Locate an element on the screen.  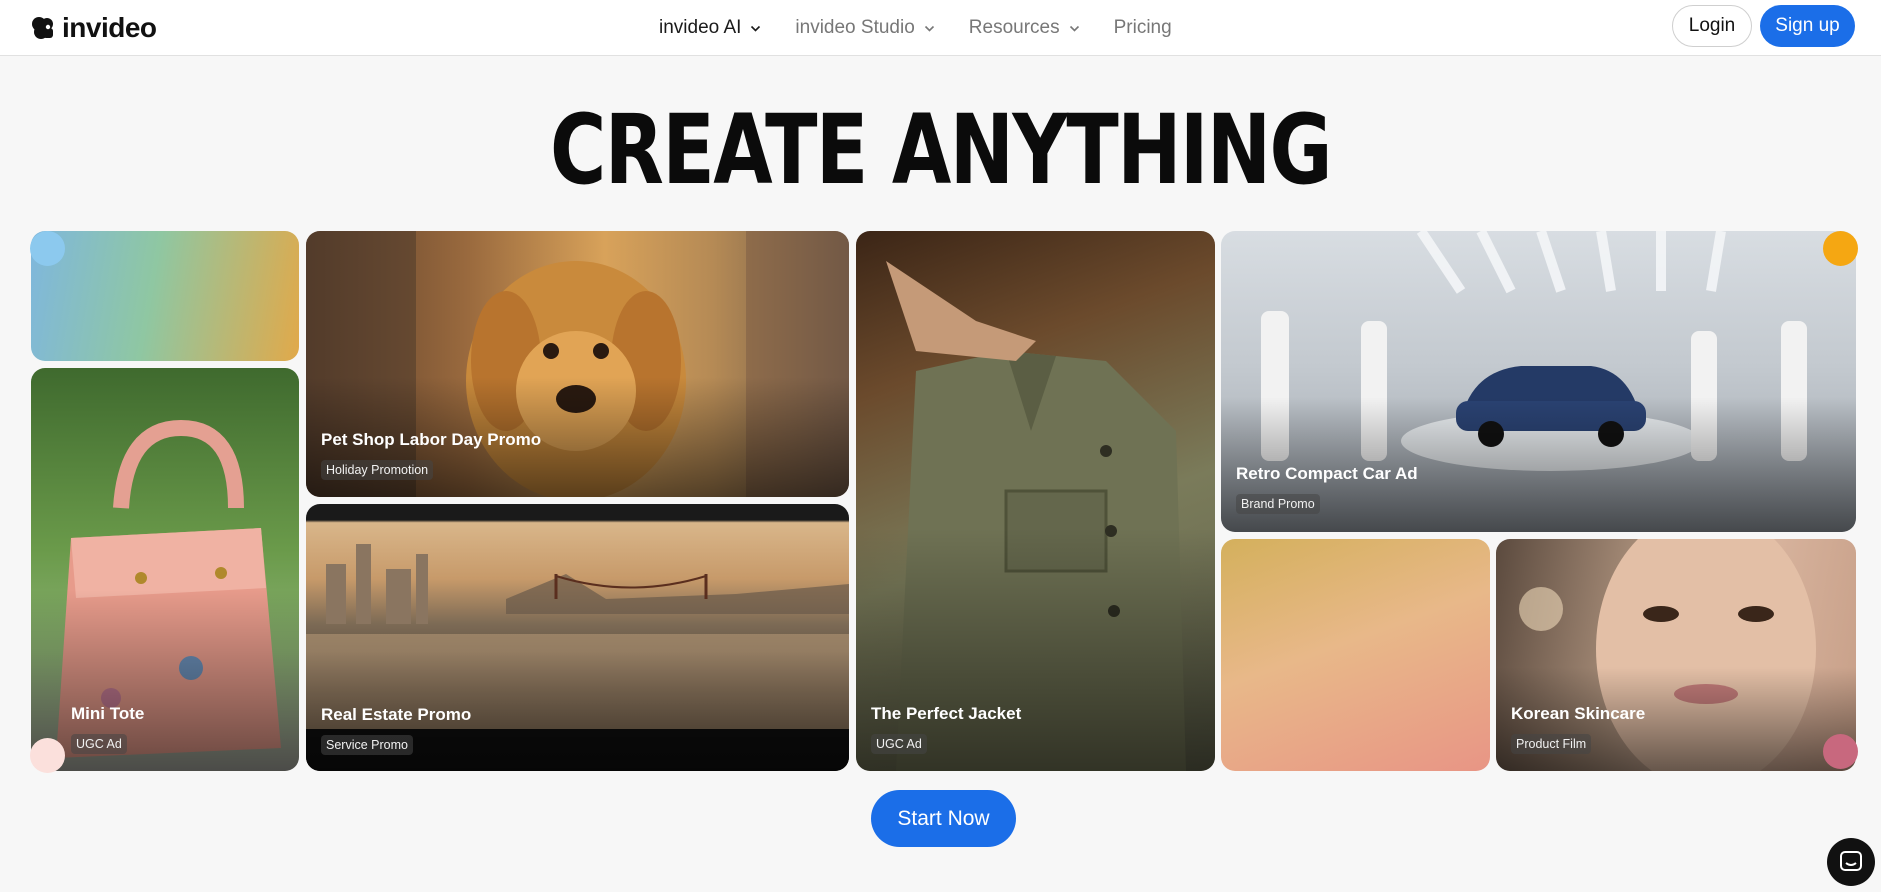
chat-icon is located at coordinates (1851, 861).